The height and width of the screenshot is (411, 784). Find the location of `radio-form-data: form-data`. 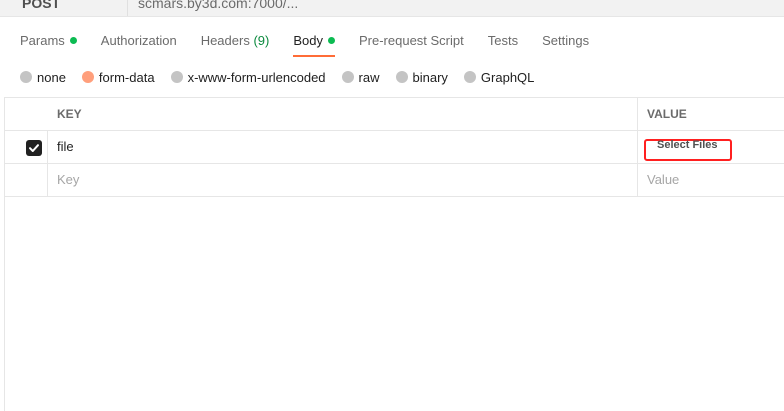

radio-form-data: form-data is located at coordinates (118, 77).